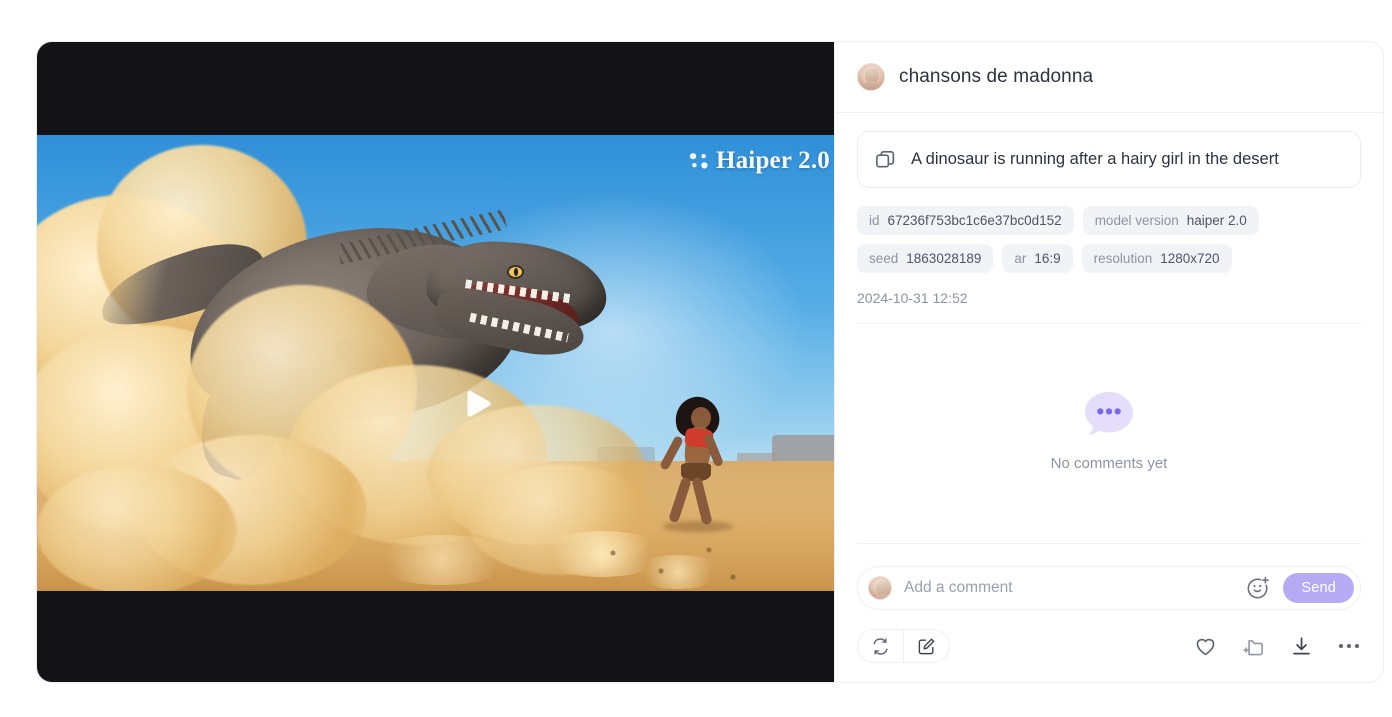  I want to click on add-emoji-button, so click(1258, 588).